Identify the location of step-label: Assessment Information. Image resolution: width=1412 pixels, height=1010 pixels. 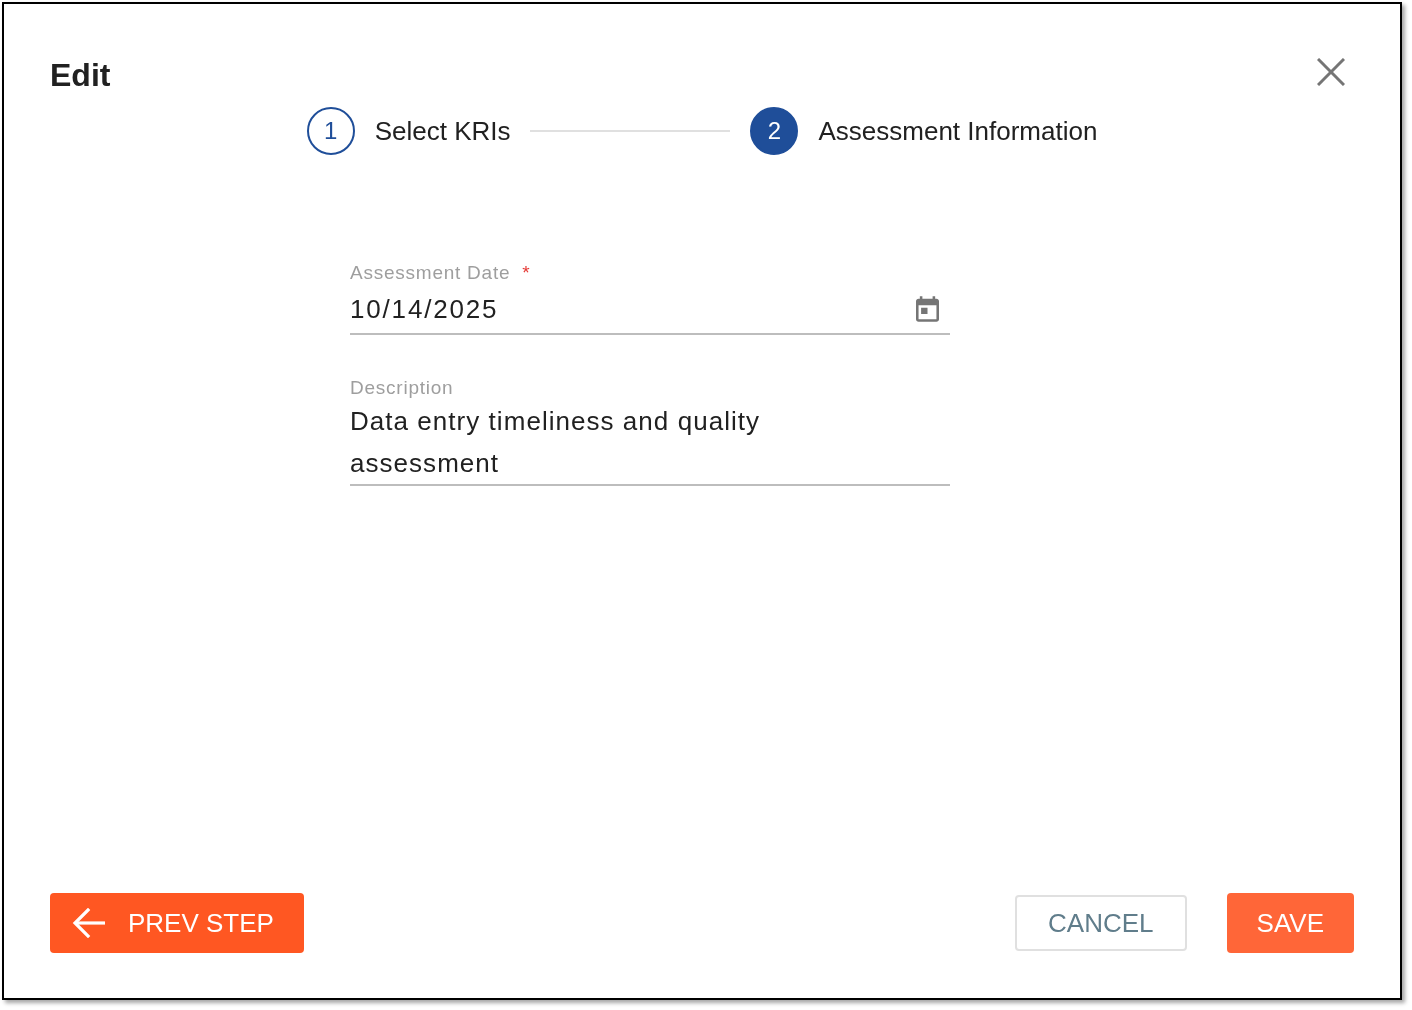
(958, 131).